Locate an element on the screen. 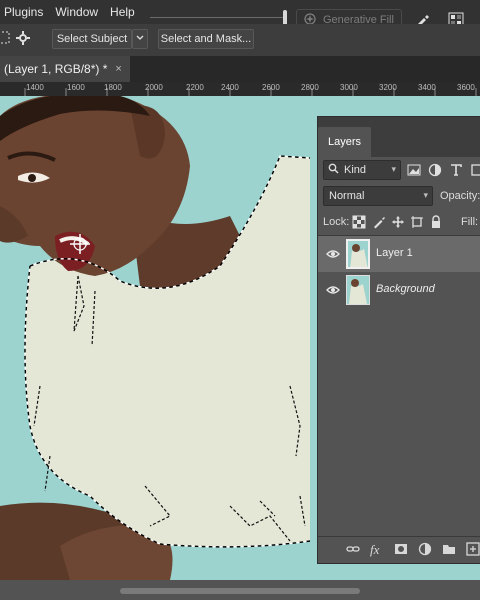  lock-transparency-icon is located at coordinates (359, 222).